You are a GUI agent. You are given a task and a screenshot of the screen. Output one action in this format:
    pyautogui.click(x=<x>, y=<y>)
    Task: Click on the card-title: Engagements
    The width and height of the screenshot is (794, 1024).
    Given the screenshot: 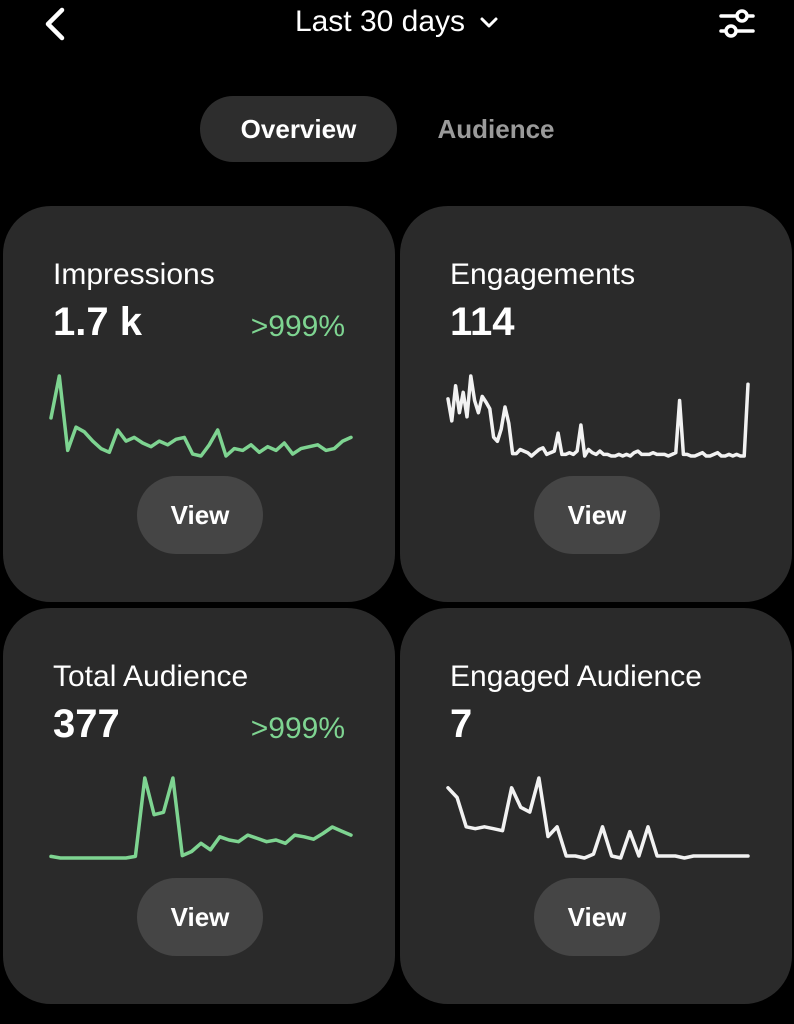 What is the action you would take?
    pyautogui.click(x=543, y=274)
    